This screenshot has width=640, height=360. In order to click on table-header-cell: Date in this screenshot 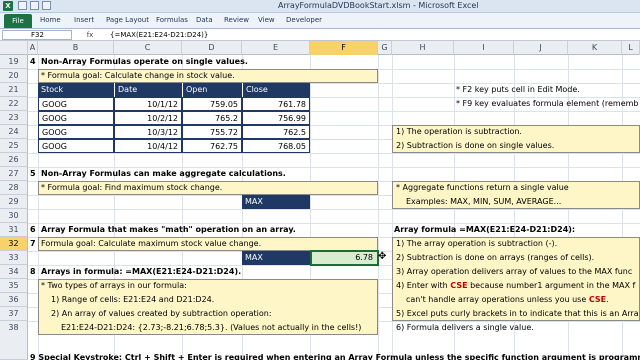, I will do `click(148, 90)`.